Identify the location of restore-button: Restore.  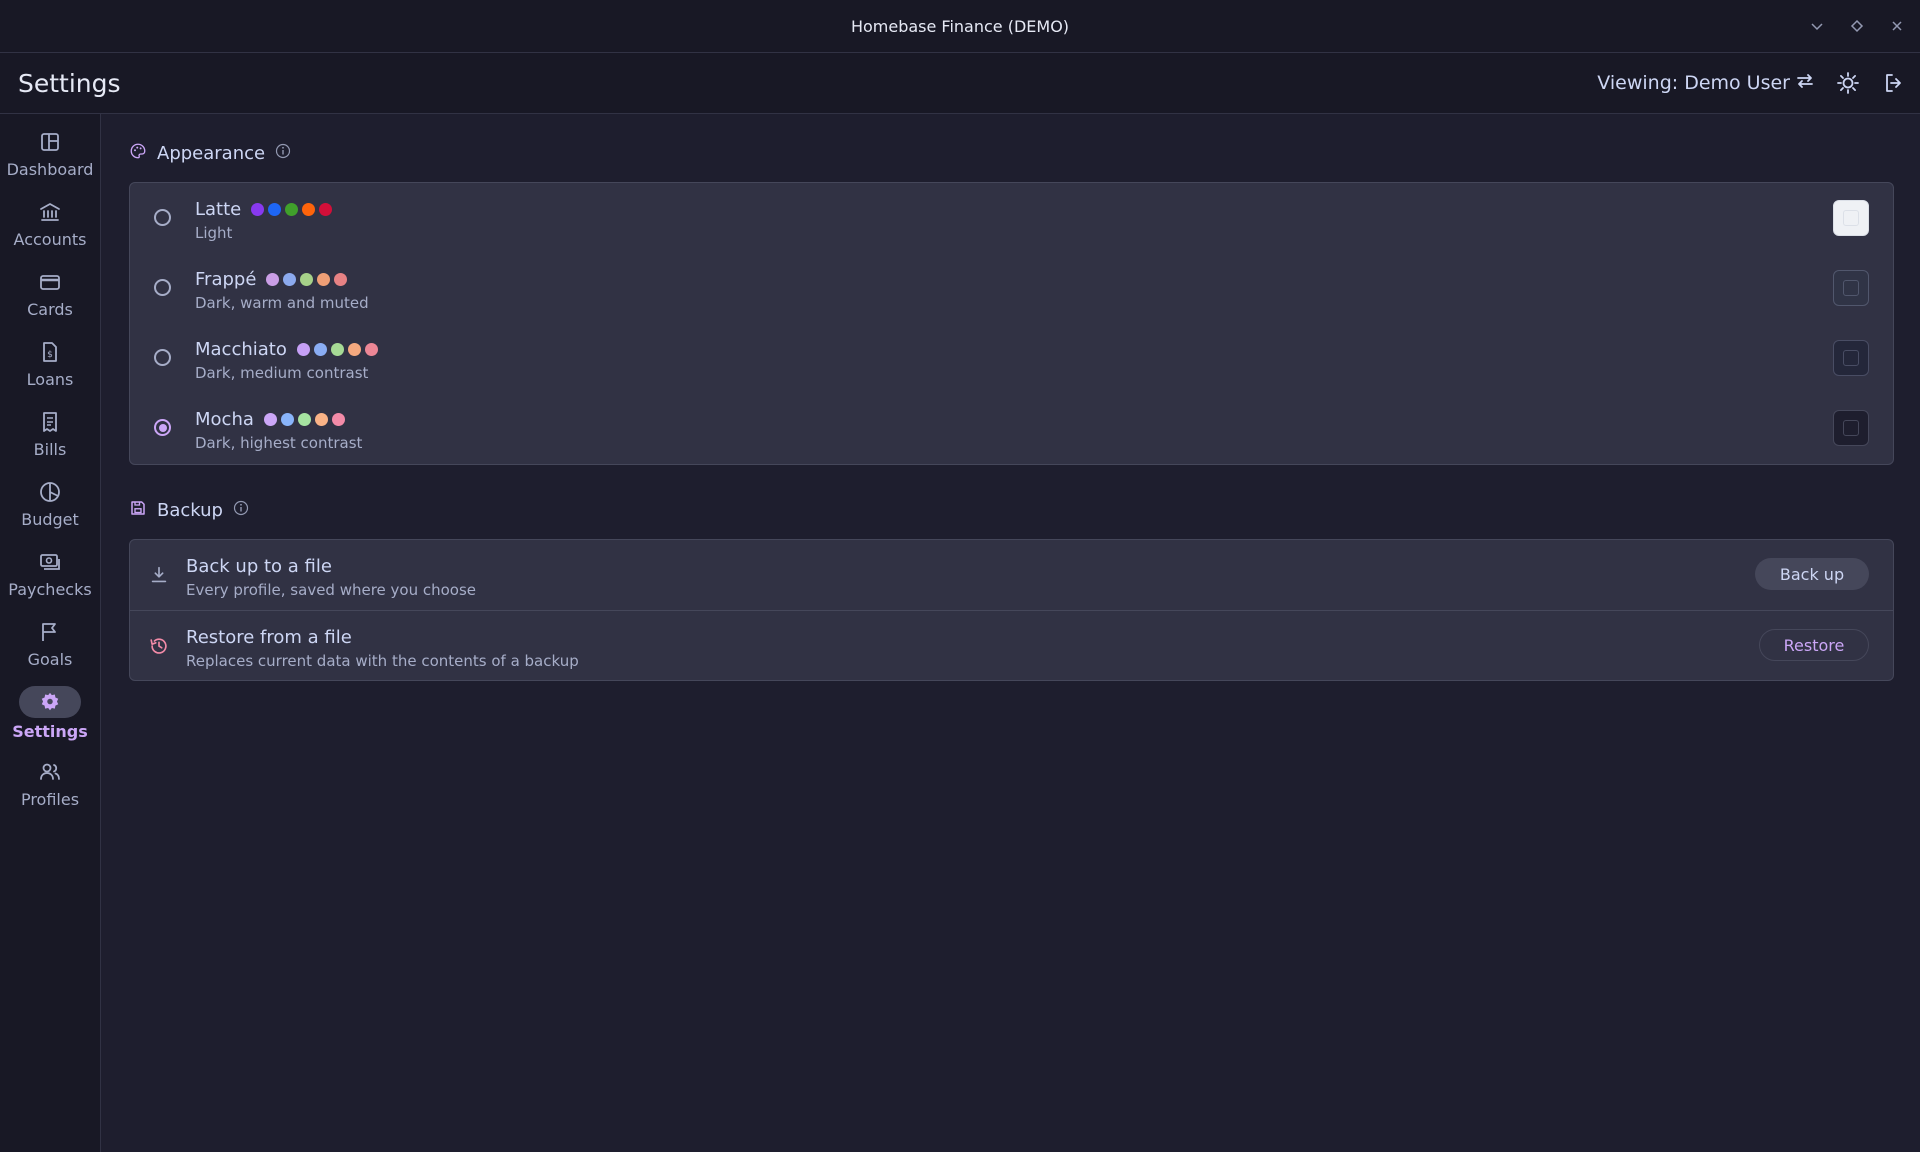
(1814, 645).